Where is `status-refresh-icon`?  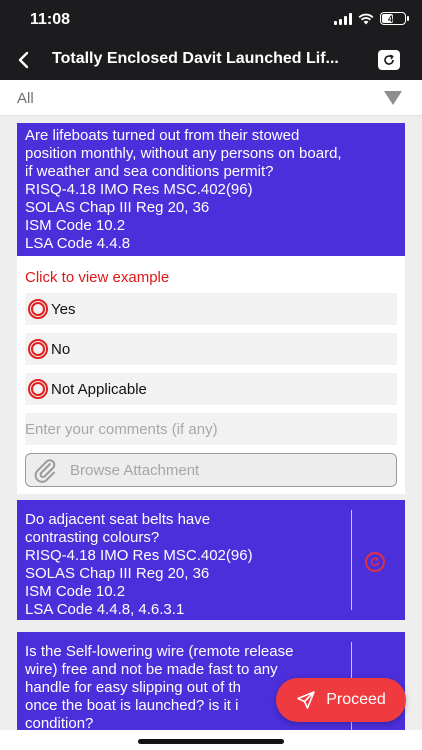 status-refresh-icon is located at coordinates (375, 562).